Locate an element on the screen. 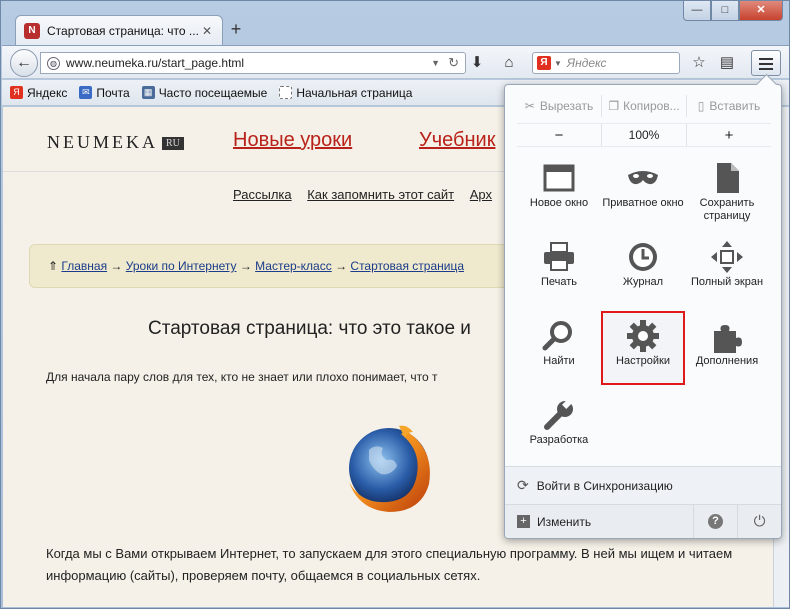 This screenshot has height=609, width=790. yandex-icon: Я is located at coordinates (16, 92).